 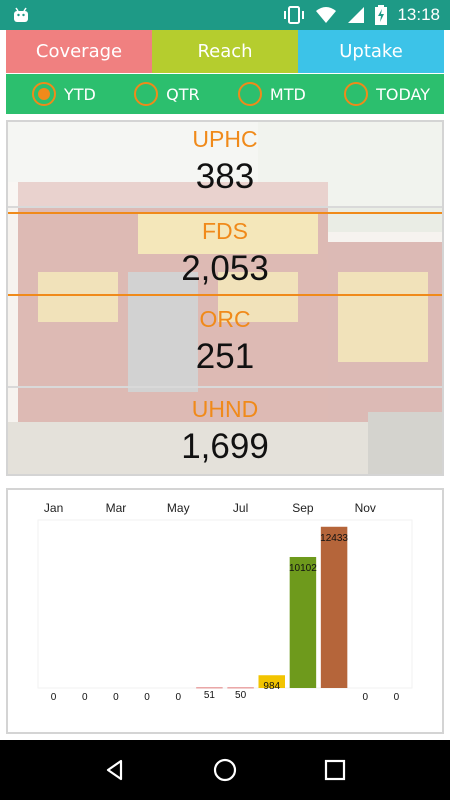 What do you see at coordinates (225, 356) in the screenshot?
I see `stat-value: 251` at bounding box center [225, 356].